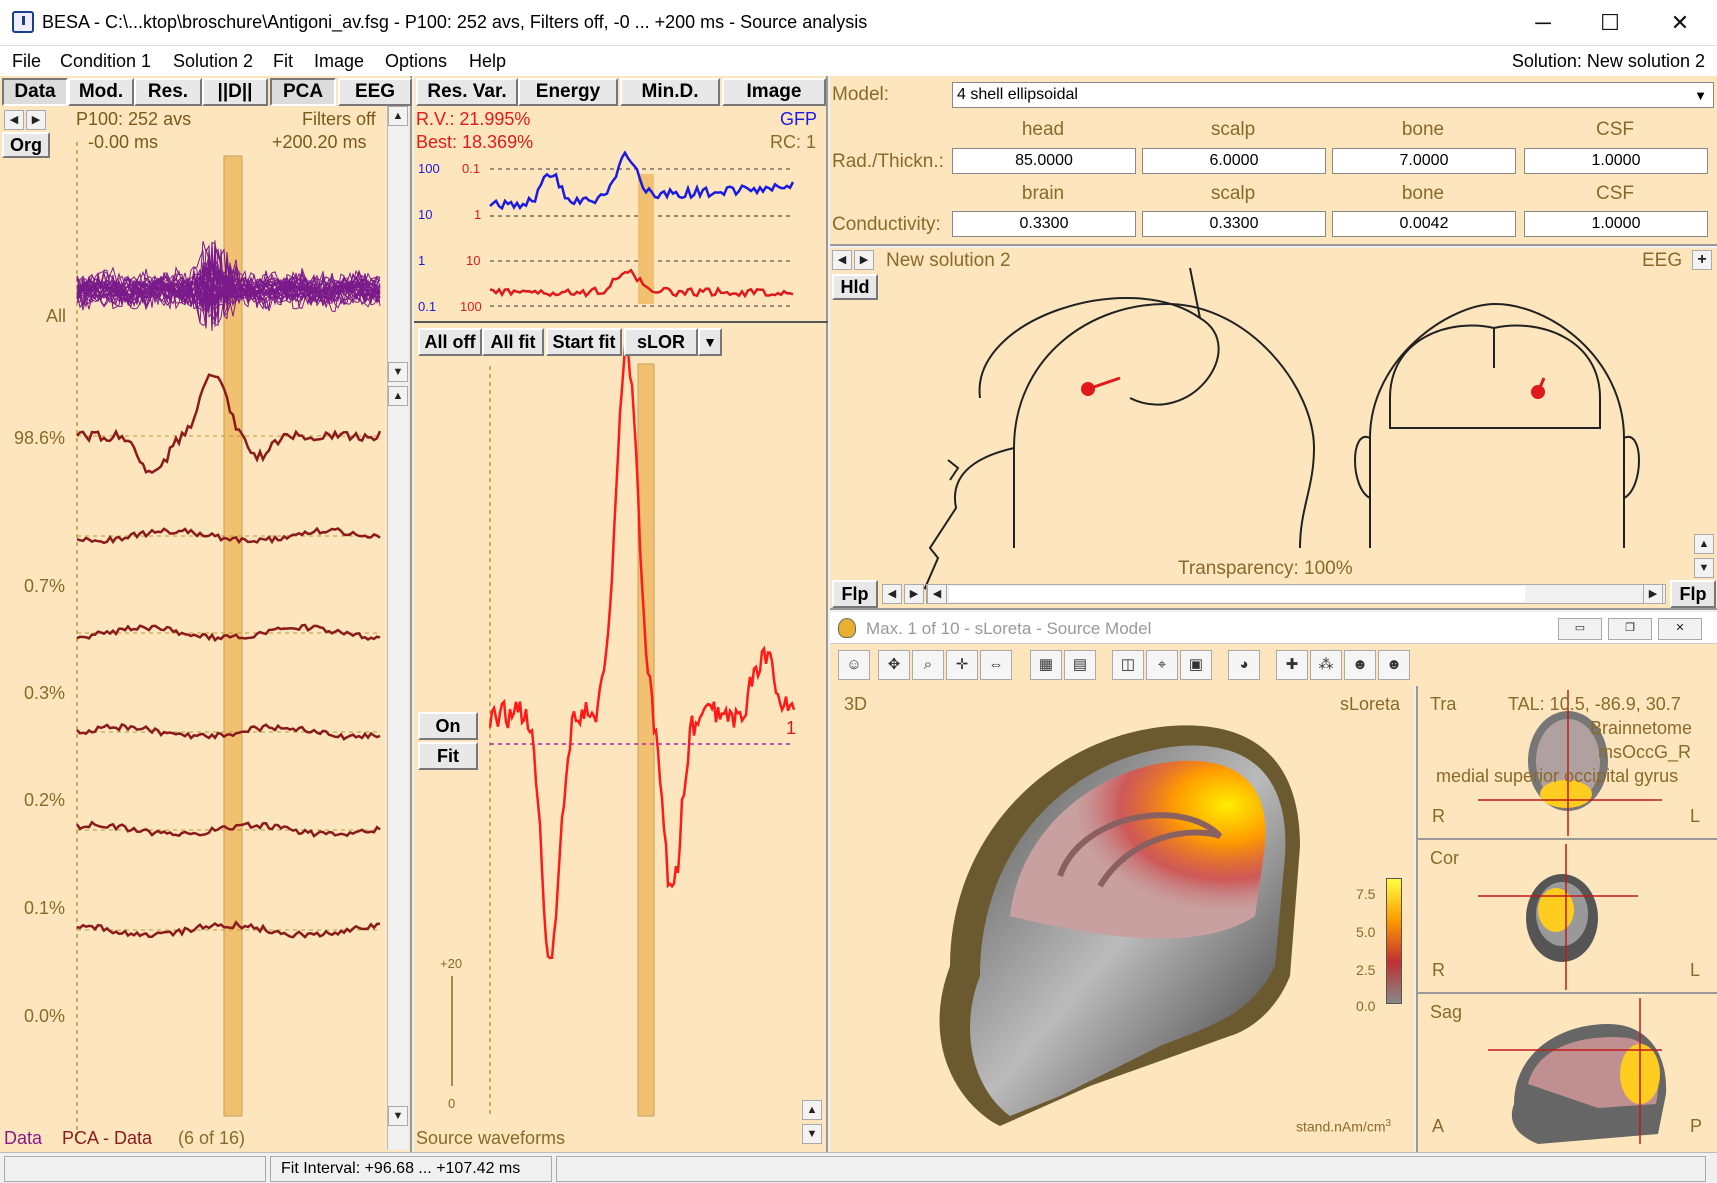 The image size is (1717, 1183). Describe the element at coordinates (478, 214) in the screenshot. I see `rv-scale-1: 1` at that location.